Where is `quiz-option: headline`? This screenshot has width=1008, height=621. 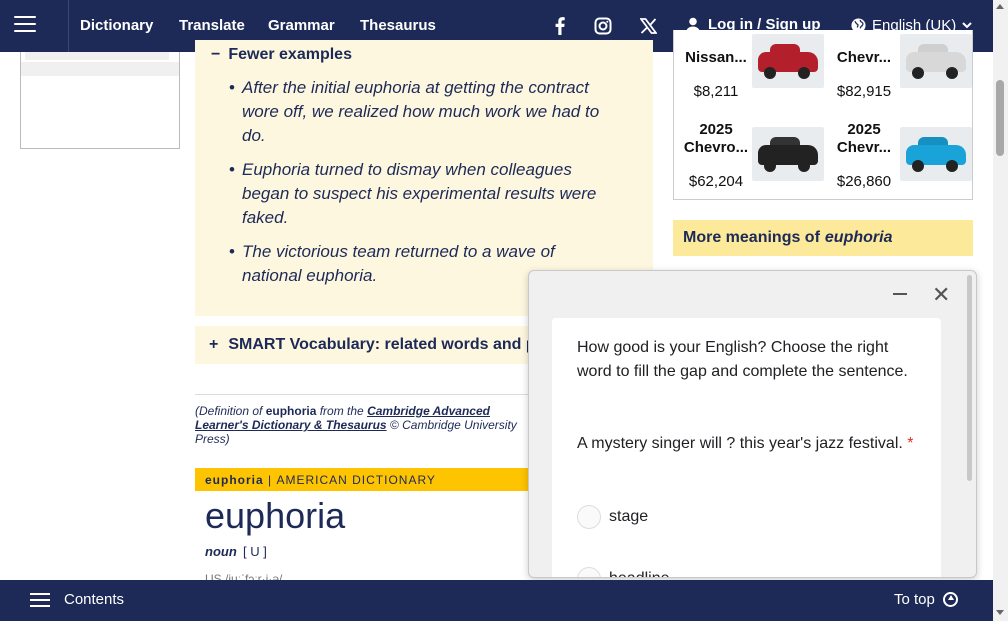
quiz-option: headline is located at coordinates (623, 572).